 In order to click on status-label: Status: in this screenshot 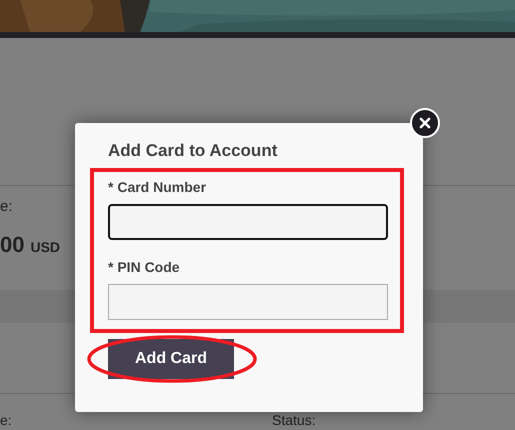, I will do `click(294, 420)`.